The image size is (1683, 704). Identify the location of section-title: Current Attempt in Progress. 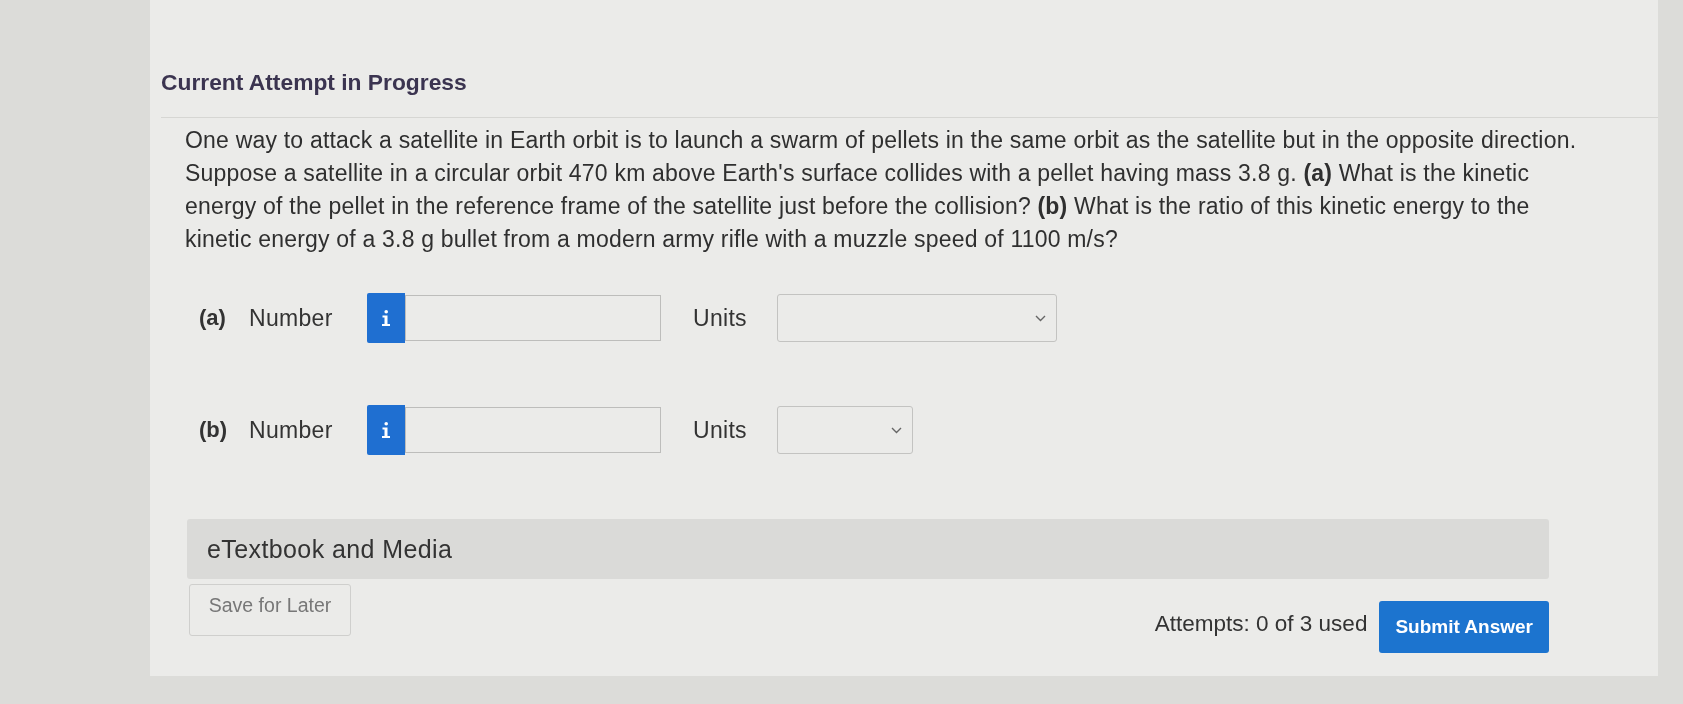
(314, 82).